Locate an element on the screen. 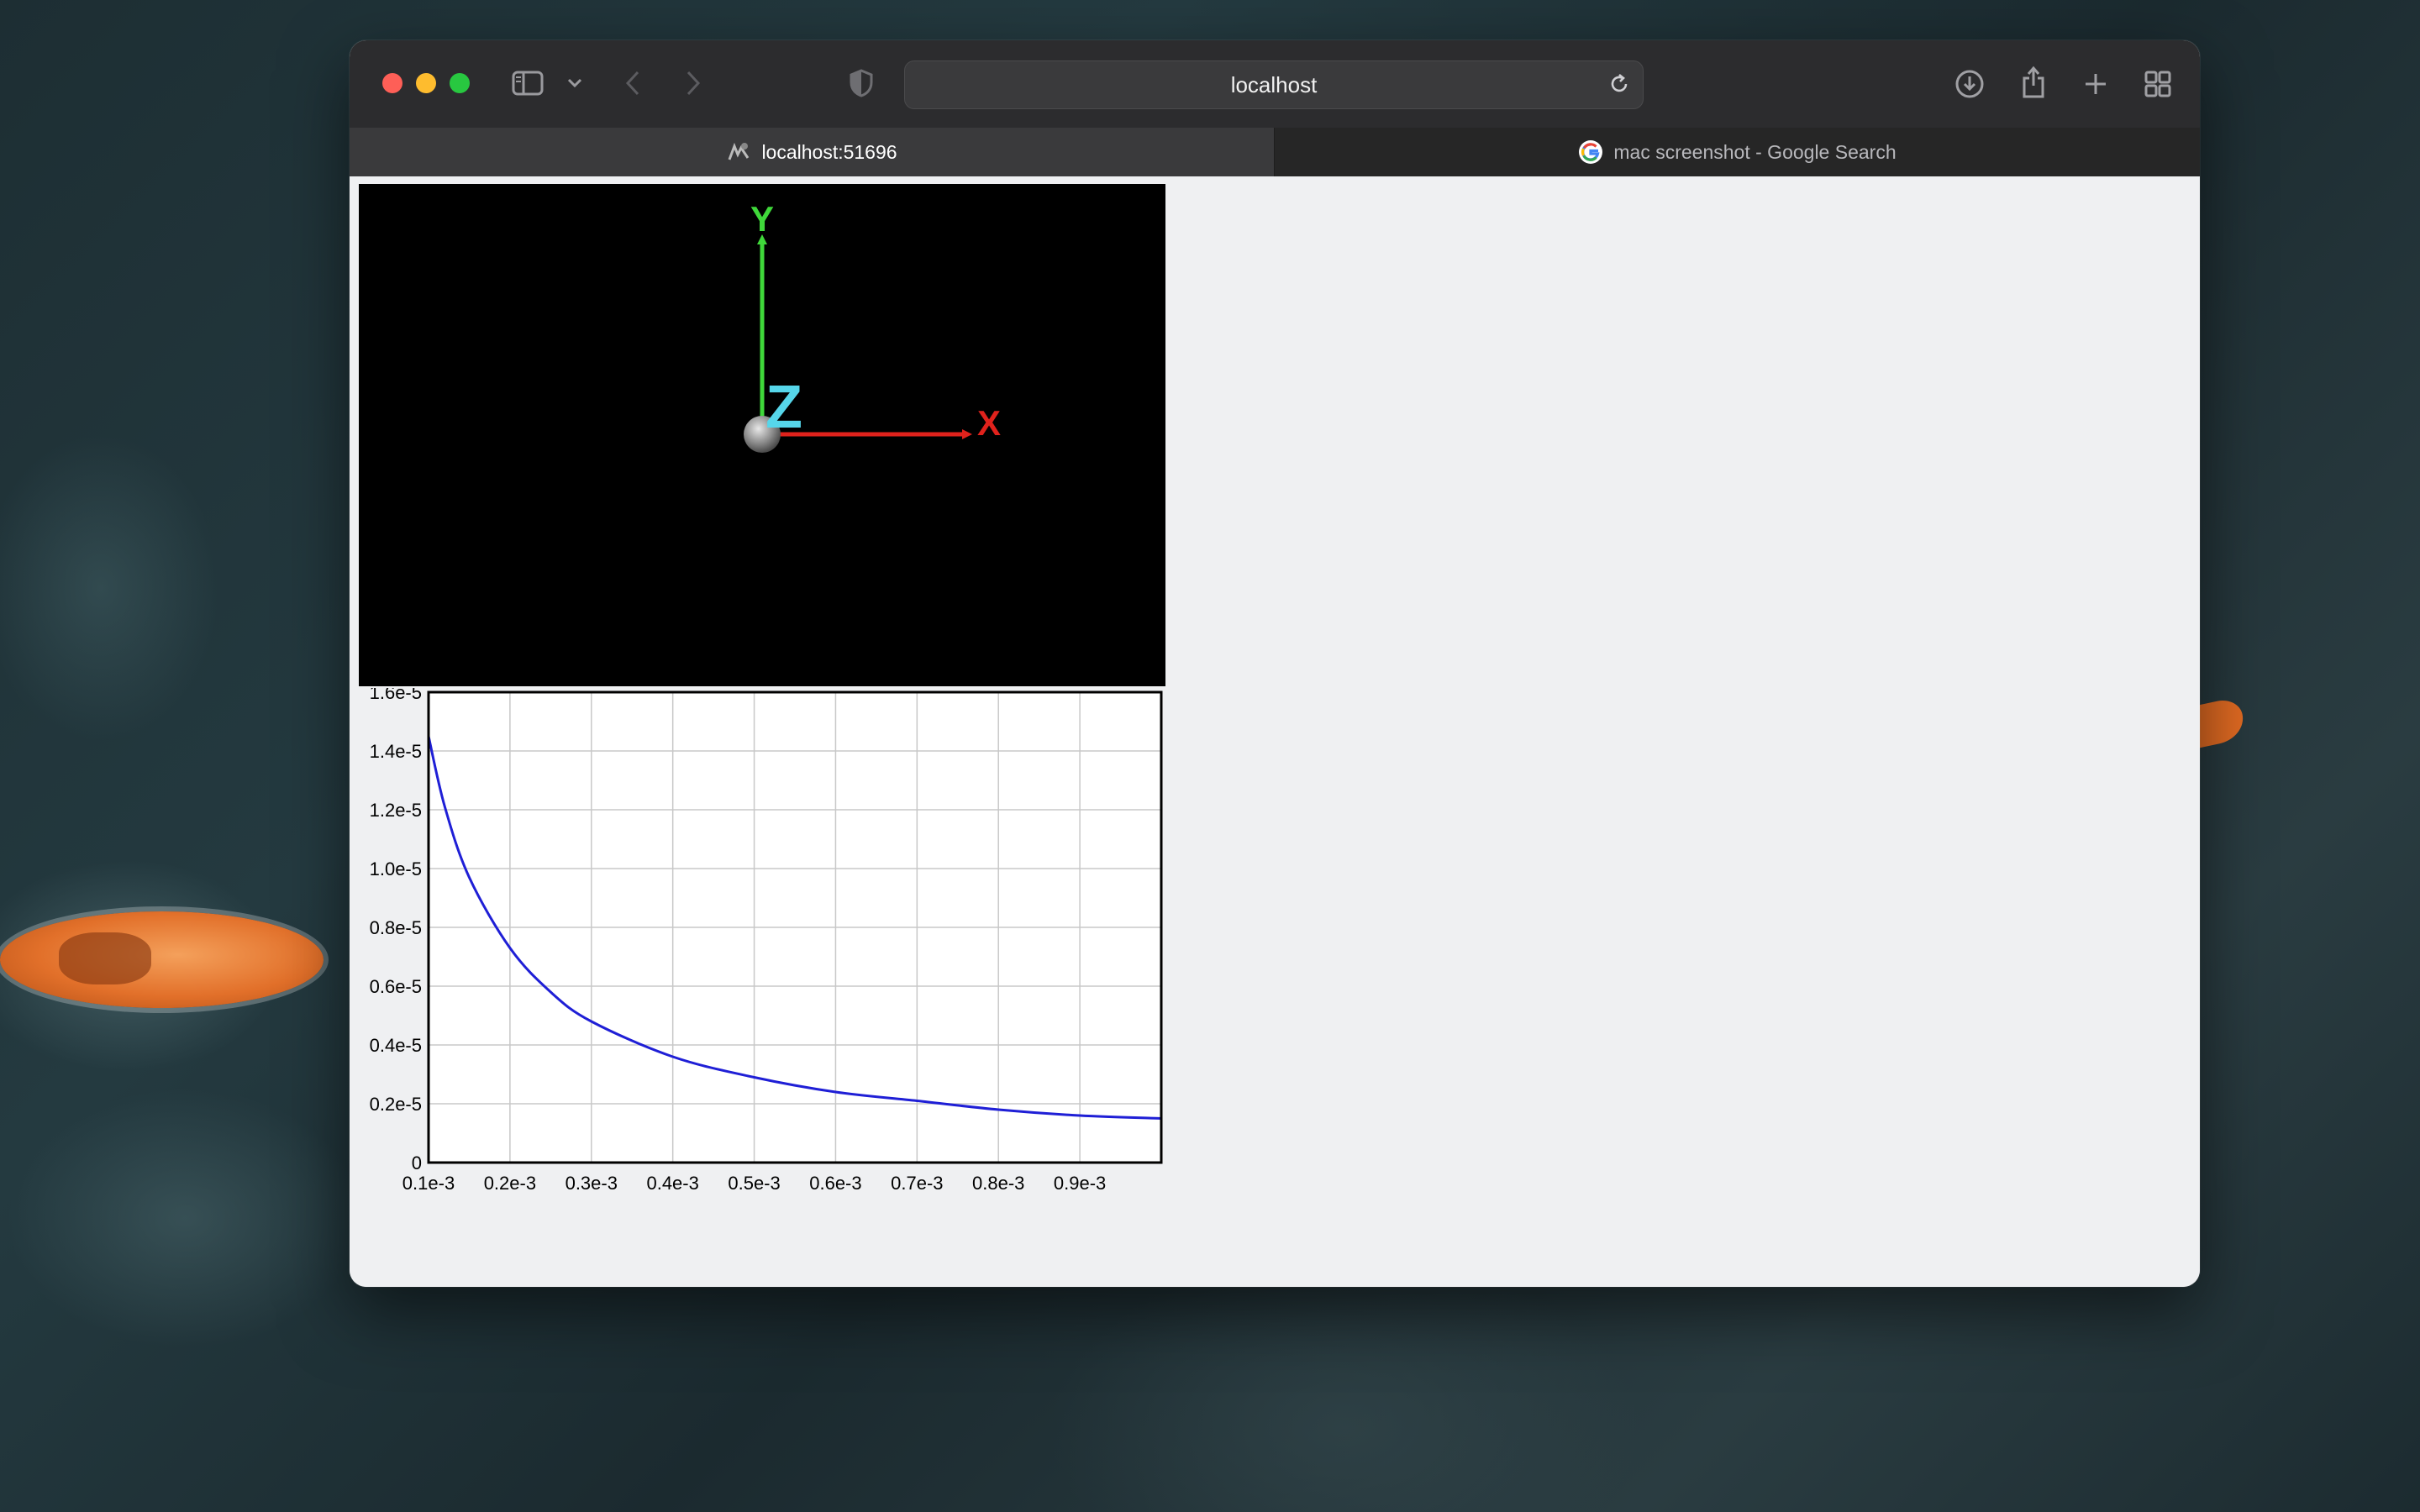  x-tick-label: 0.8e-3 is located at coordinates (998, 1183).